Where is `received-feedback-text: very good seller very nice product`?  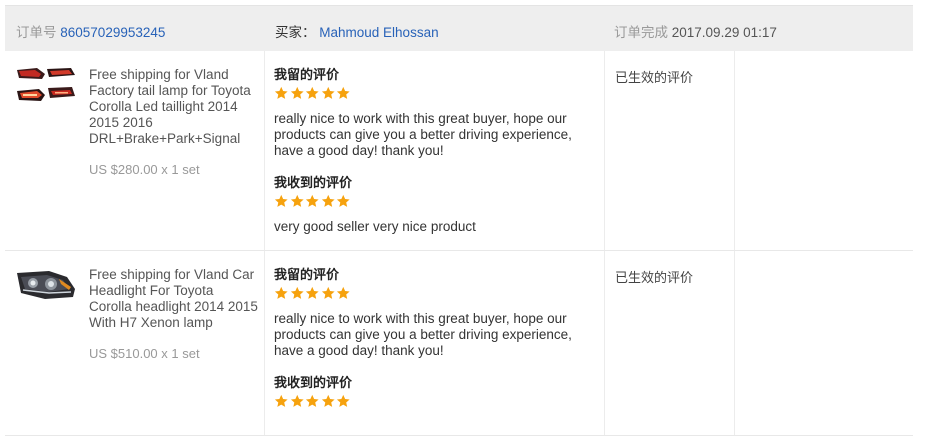 received-feedback-text: very good seller very nice product is located at coordinates (375, 226).